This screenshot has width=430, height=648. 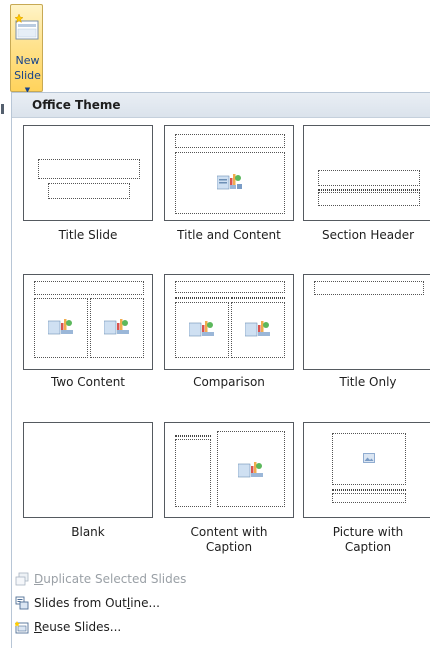 What do you see at coordinates (27, 60) in the screenshot?
I see `new-slide-label-line1: New` at bounding box center [27, 60].